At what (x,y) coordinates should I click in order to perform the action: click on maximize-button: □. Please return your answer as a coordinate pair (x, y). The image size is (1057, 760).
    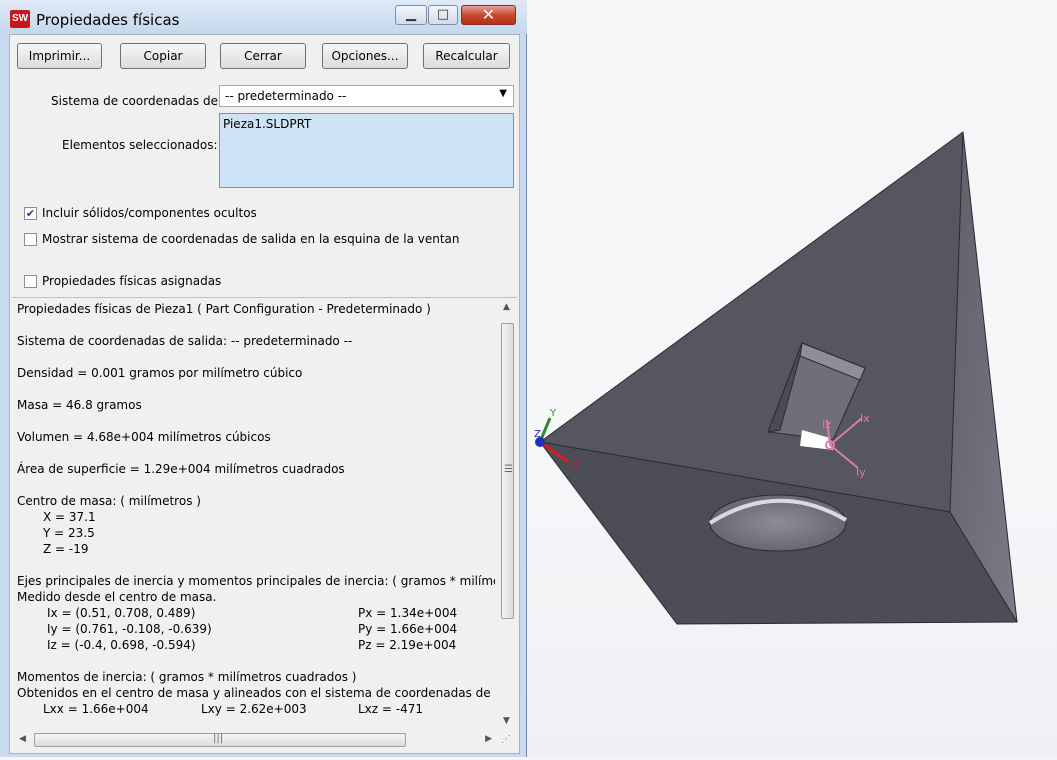
    Looking at the image, I should click on (443, 15).